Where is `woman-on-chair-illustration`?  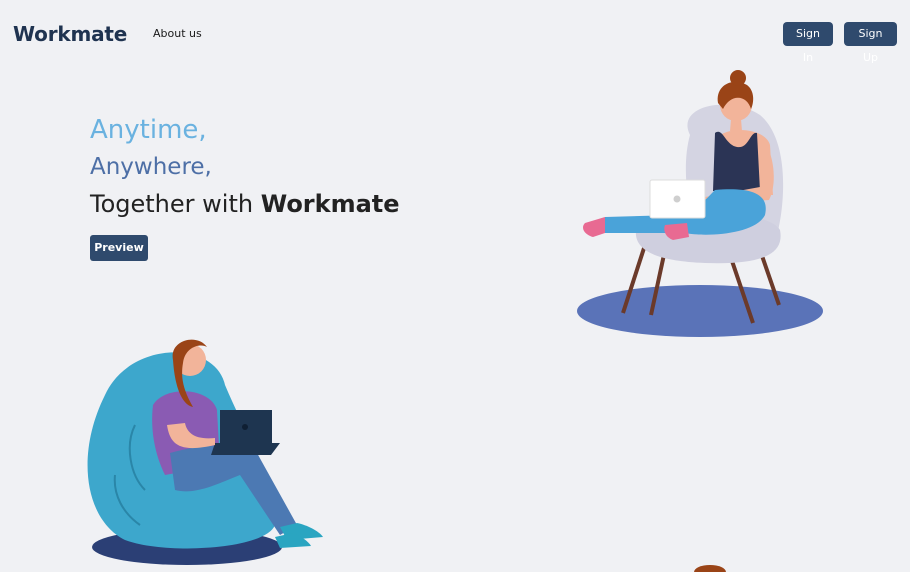
woman-on-chair-illustration is located at coordinates (700, 203).